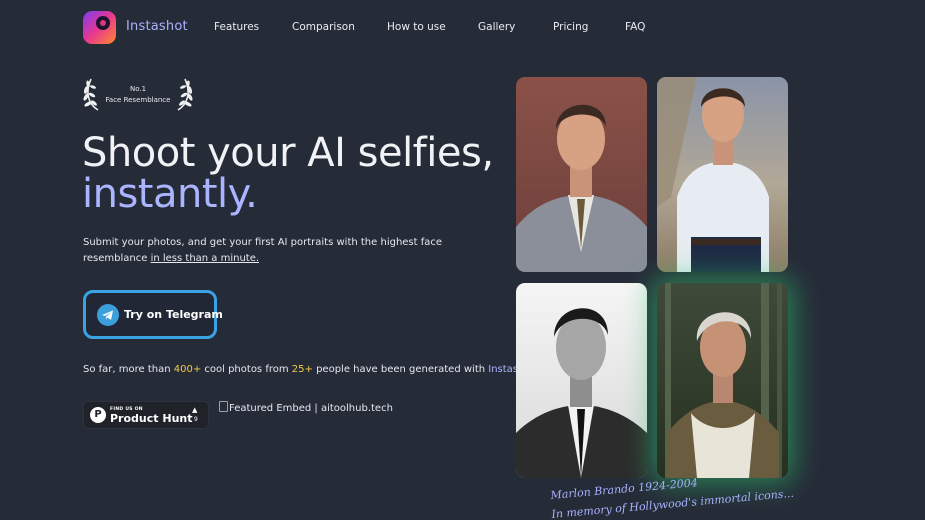 The width and height of the screenshot is (925, 520). I want to click on telegram-button-label: Try on Telegram, so click(173, 314).